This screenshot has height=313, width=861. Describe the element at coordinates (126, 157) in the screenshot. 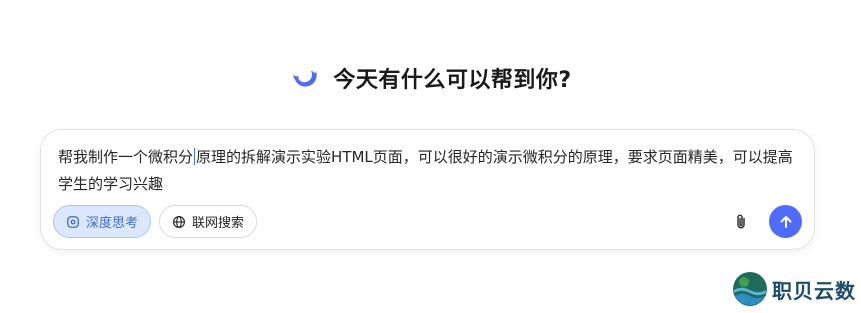

I see `message-text-before-caret: 帮我制作一个微积分` at that location.